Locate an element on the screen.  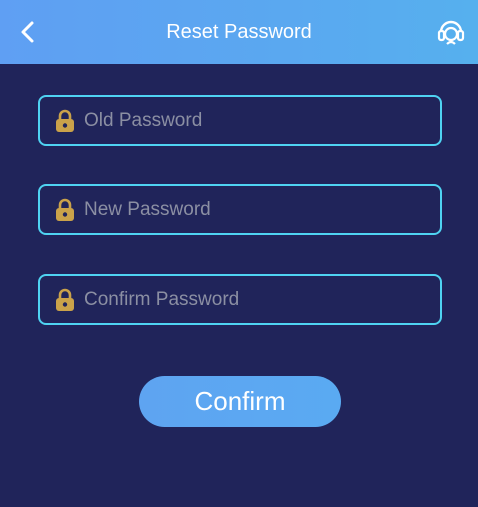
confirm-password-input is located at coordinates (254, 299).